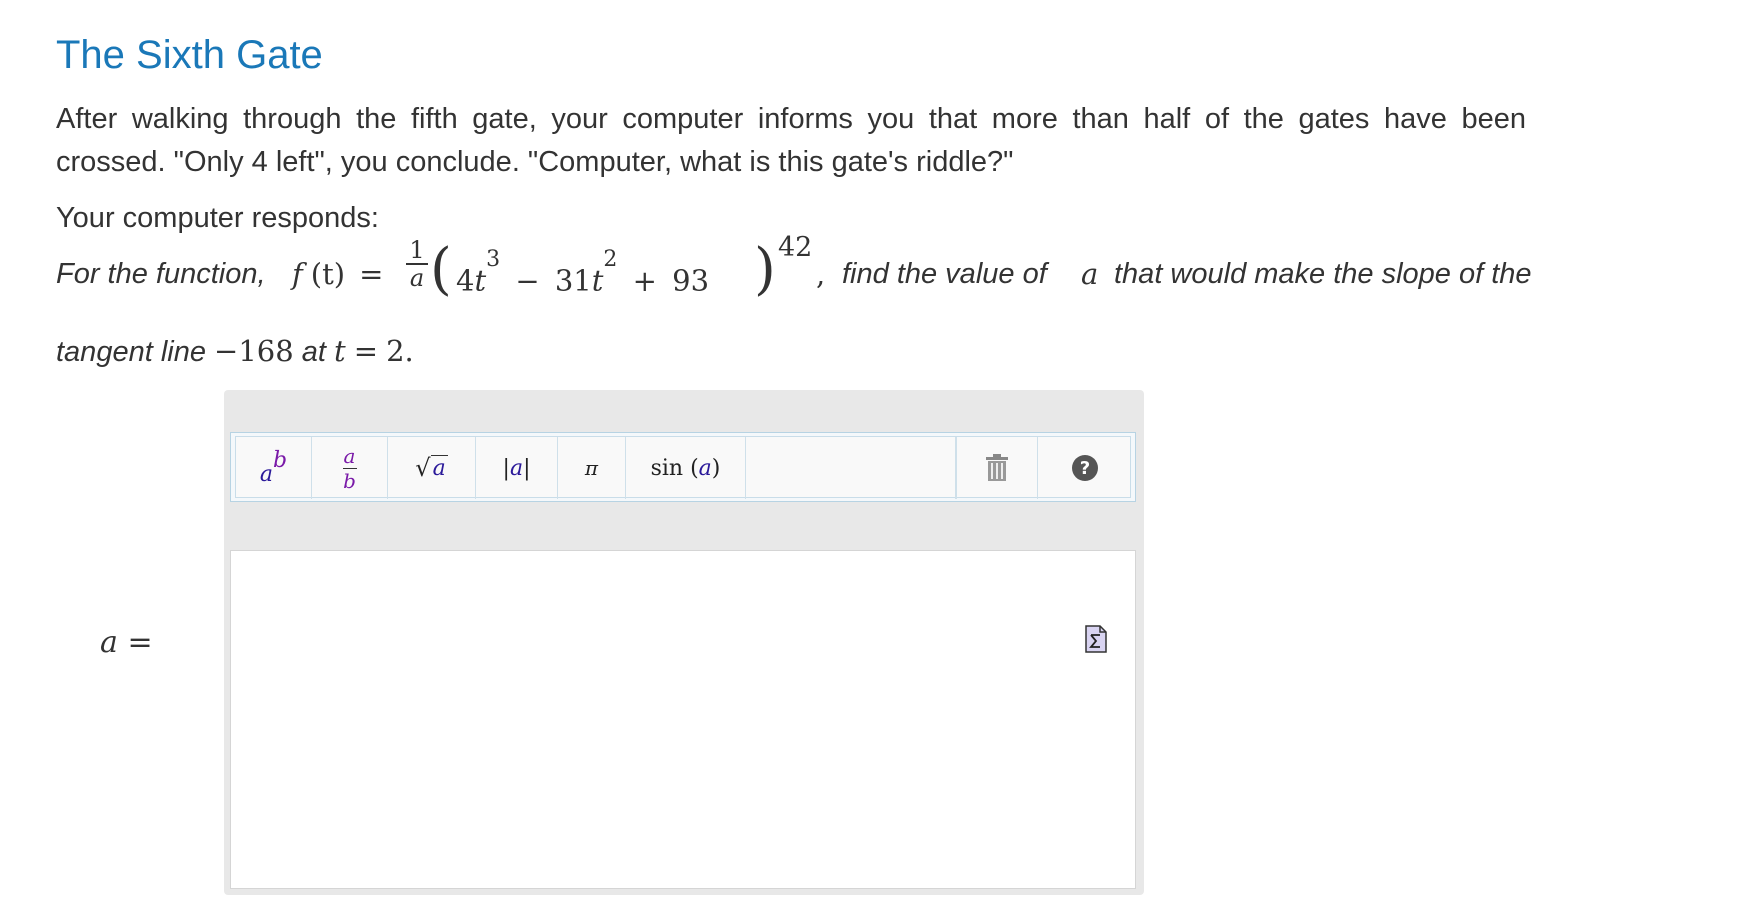  I want to click on line2-lead: tangent line, so click(131, 352).